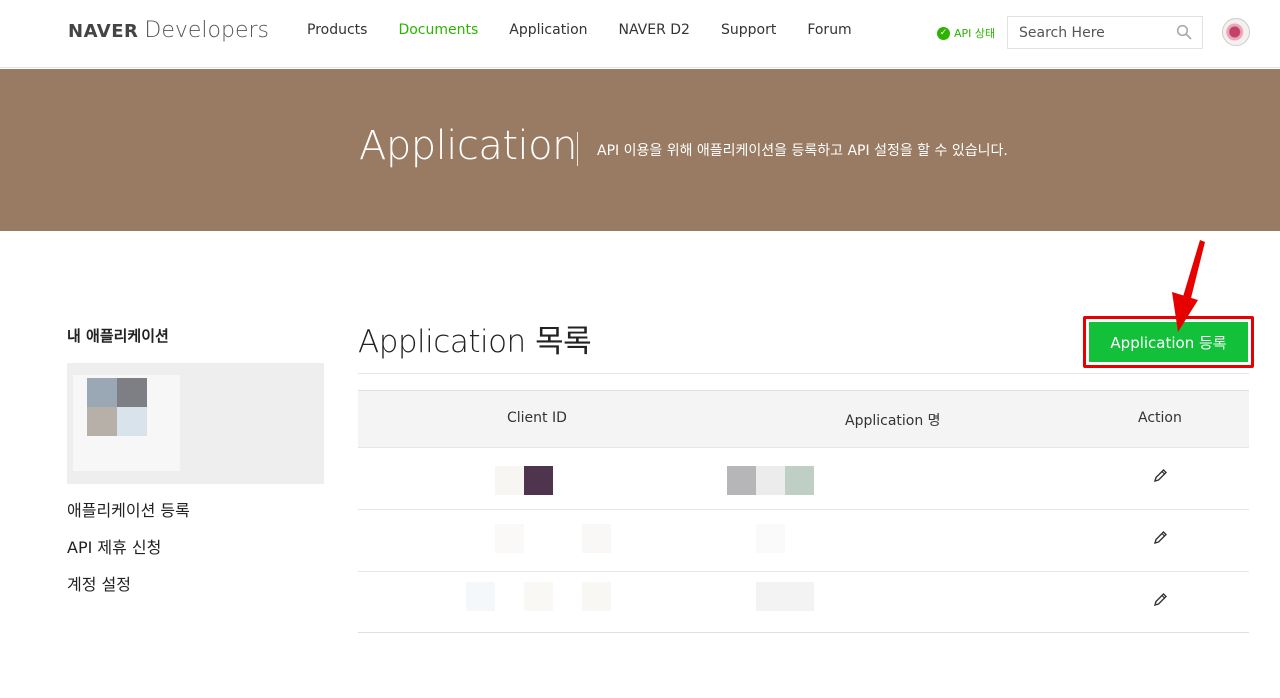 Image resolution: width=1280 pixels, height=698 pixels. I want to click on sidebar-link-api-partnership: API 제휴 신청, so click(114, 546).